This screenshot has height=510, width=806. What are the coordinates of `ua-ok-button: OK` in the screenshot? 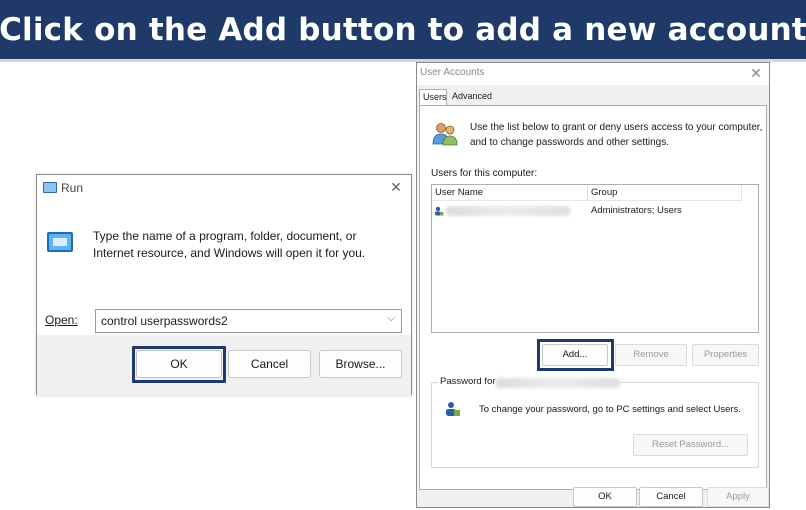 It's located at (605, 497).